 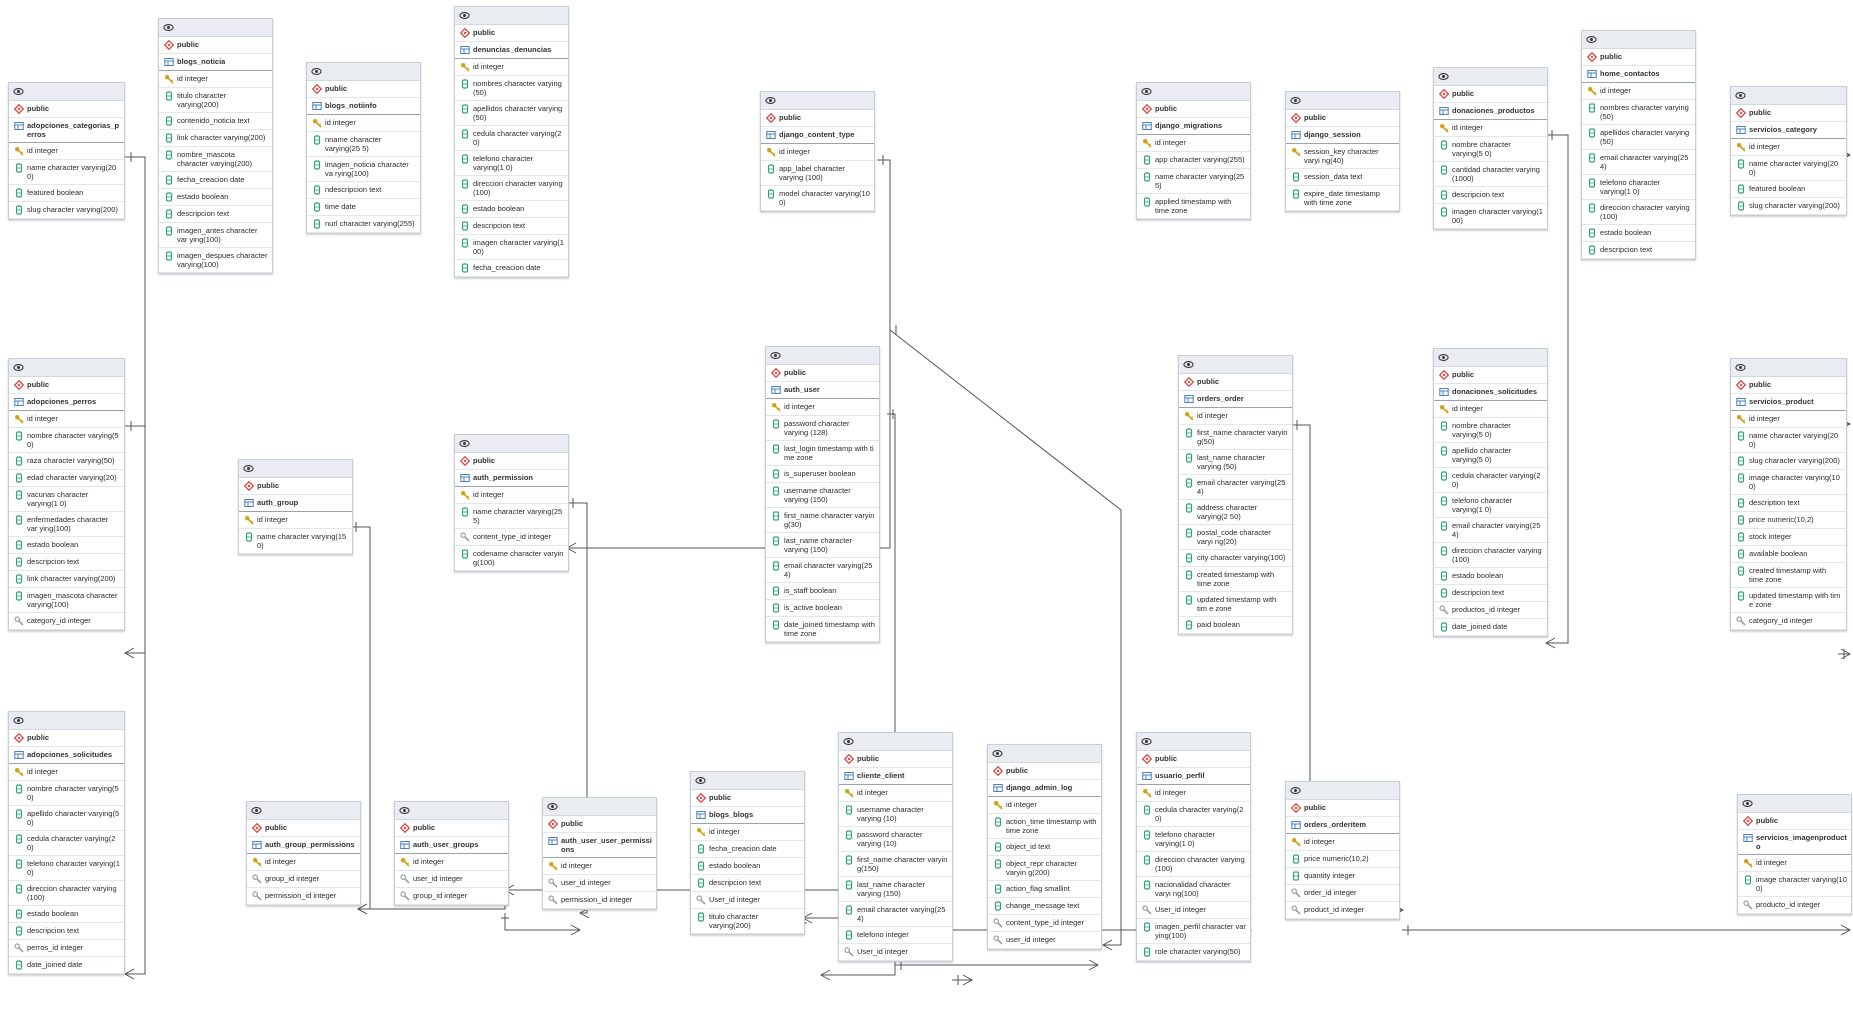 I want to click on column-row: perros_id integer, so click(x=66, y=948).